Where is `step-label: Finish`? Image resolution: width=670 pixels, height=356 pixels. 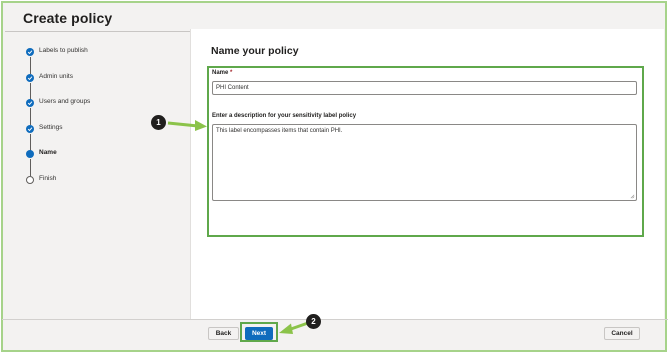
step-label: Finish is located at coordinates (48, 178).